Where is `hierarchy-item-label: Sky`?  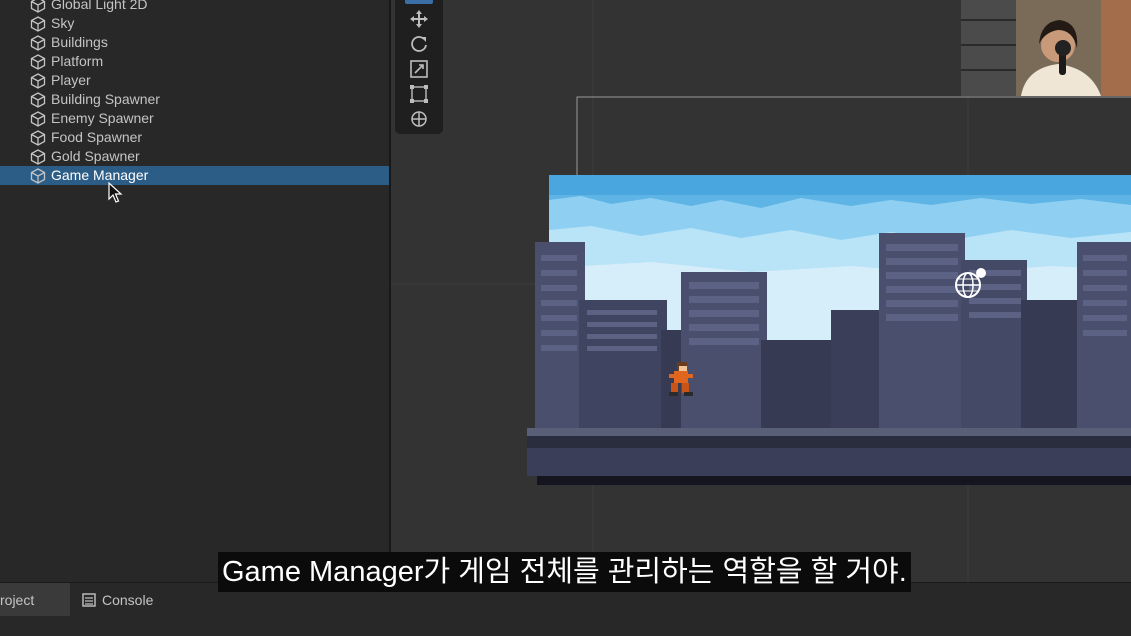 hierarchy-item-label: Sky is located at coordinates (63, 23).